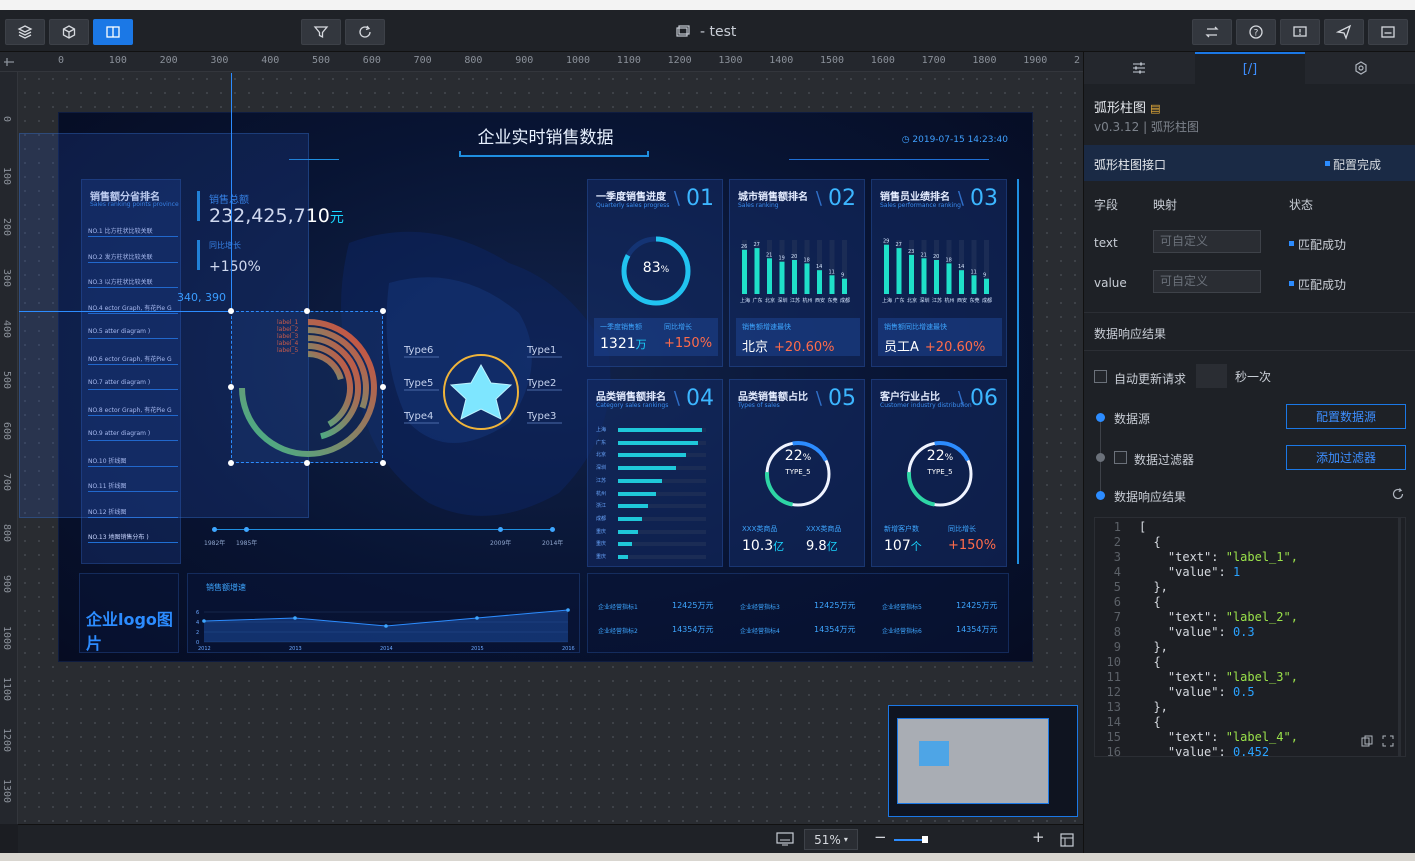 The height and width of the screenshot is (861, 1415). What do you see at coordinates (25, 32) in the screenshot?
I see `layers-icon` at bounding box center [25, 32].